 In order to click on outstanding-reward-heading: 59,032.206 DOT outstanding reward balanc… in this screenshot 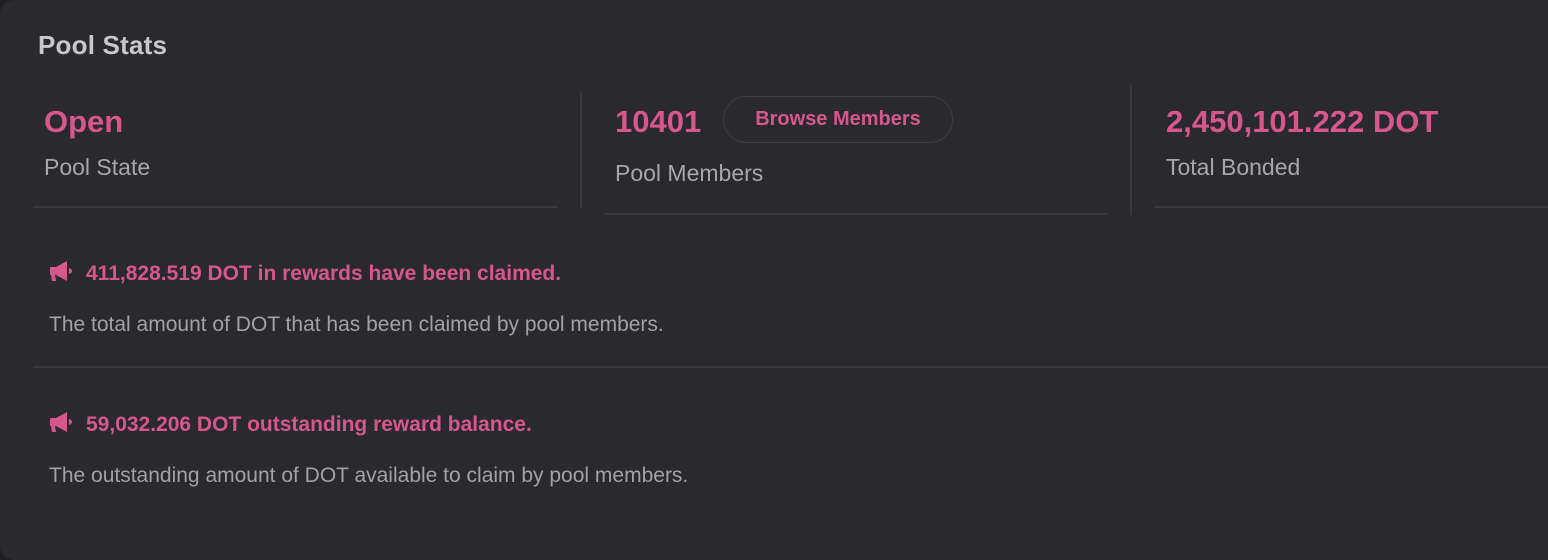, I will do `click(309, 424)`.